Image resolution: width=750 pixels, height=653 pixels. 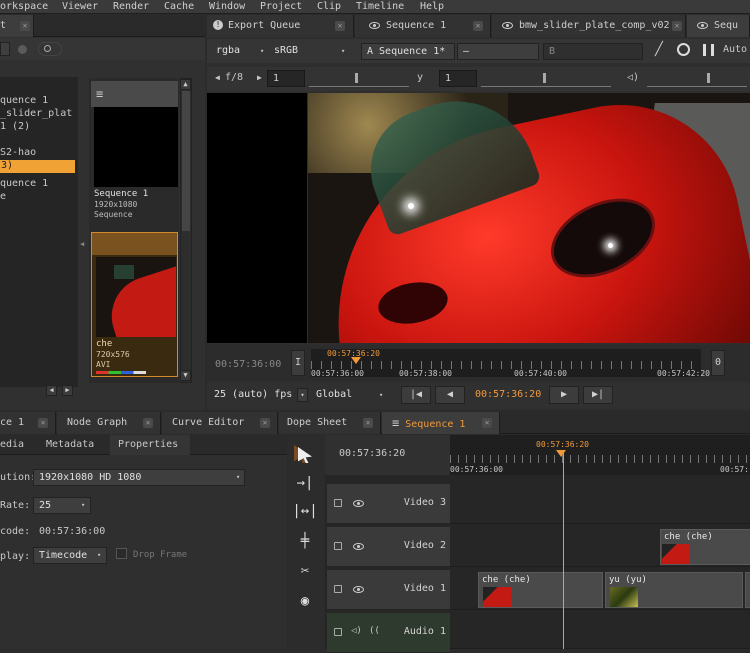 I want to click on tab-sequence-timeline: ≡ Sequence 1 ✕, so click(x=441, y=423).